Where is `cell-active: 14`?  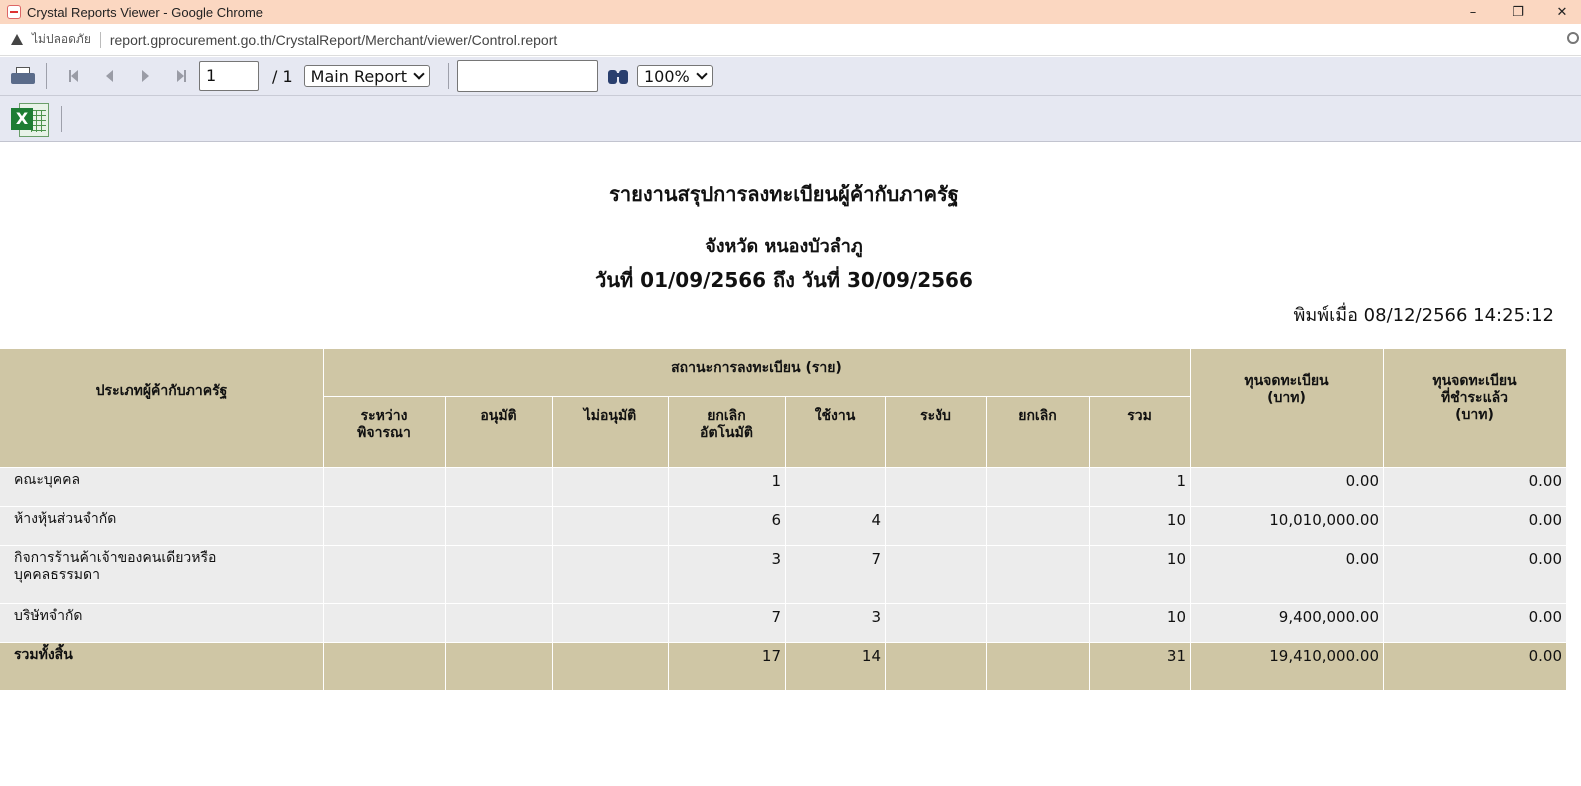 cell-active: 14 is located at coordinates (871, 656).